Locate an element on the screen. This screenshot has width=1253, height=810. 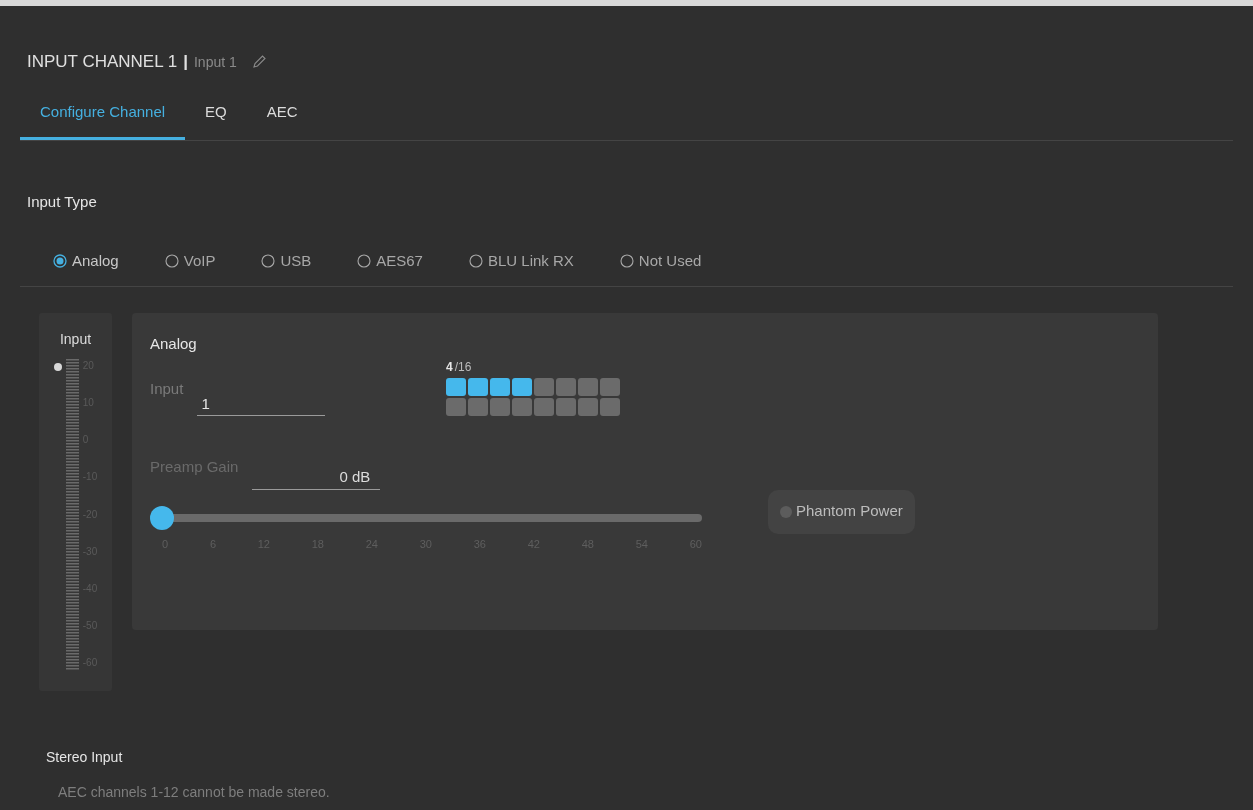
radio-option: VoIP is located at coordinates (190, 260).